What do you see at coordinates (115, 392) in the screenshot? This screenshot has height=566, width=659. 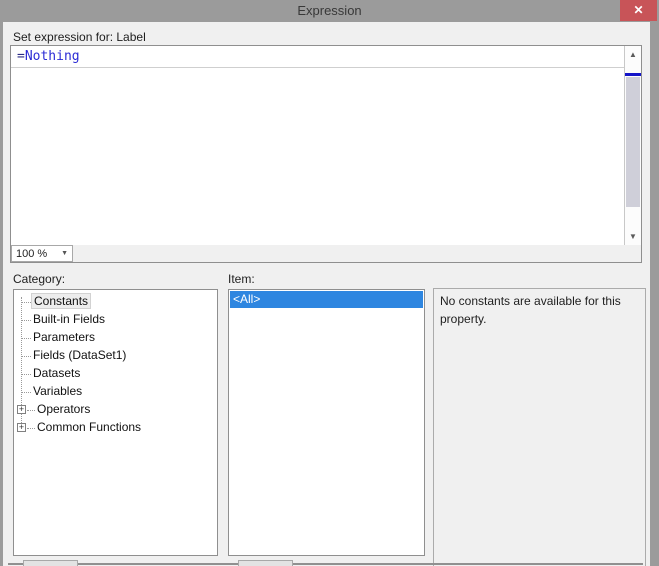 I see `tree-item-variables: Variables` at bounding box center [115, 392].